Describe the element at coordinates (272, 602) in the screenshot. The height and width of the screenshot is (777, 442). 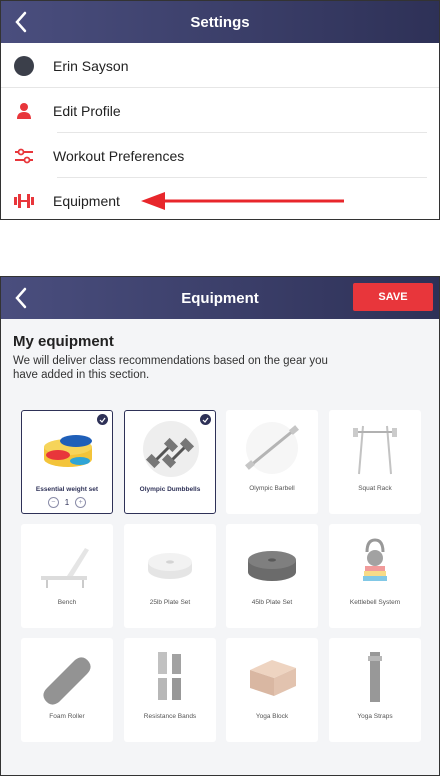
I see `equipment-name: 45lb Plate Set` at that location.